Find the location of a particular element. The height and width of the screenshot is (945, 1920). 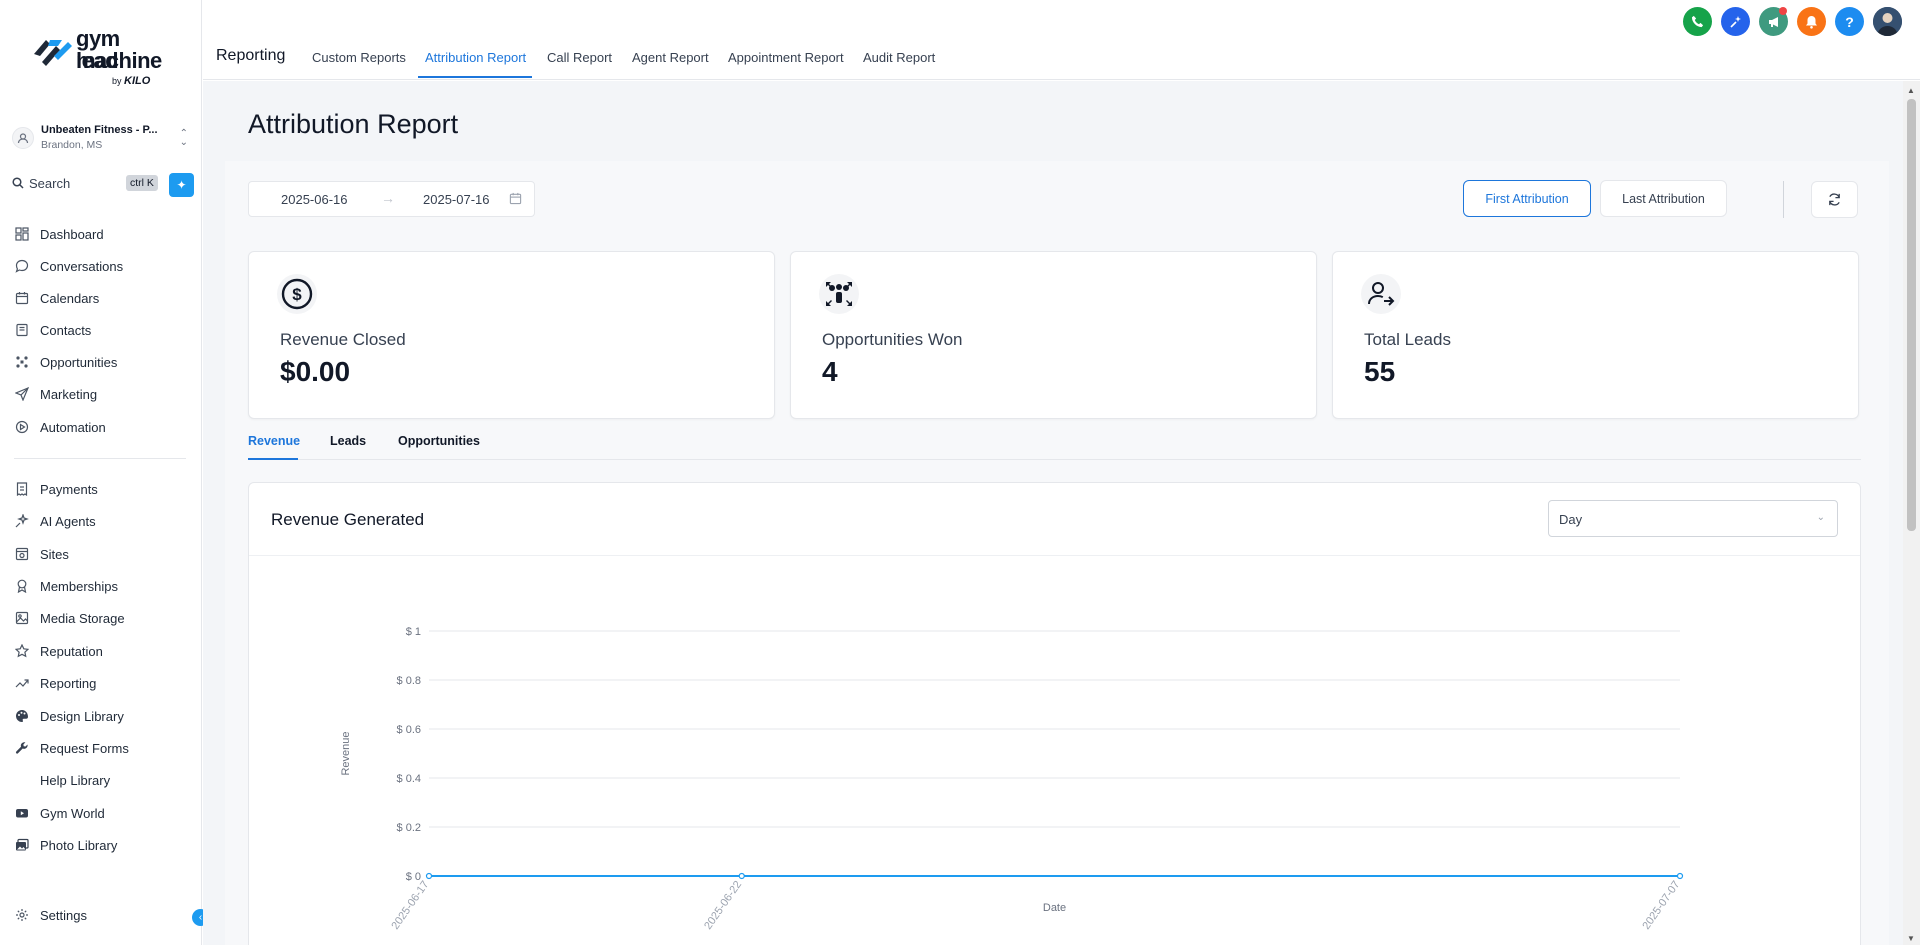

avatar is located at coordinates (1887, 21).